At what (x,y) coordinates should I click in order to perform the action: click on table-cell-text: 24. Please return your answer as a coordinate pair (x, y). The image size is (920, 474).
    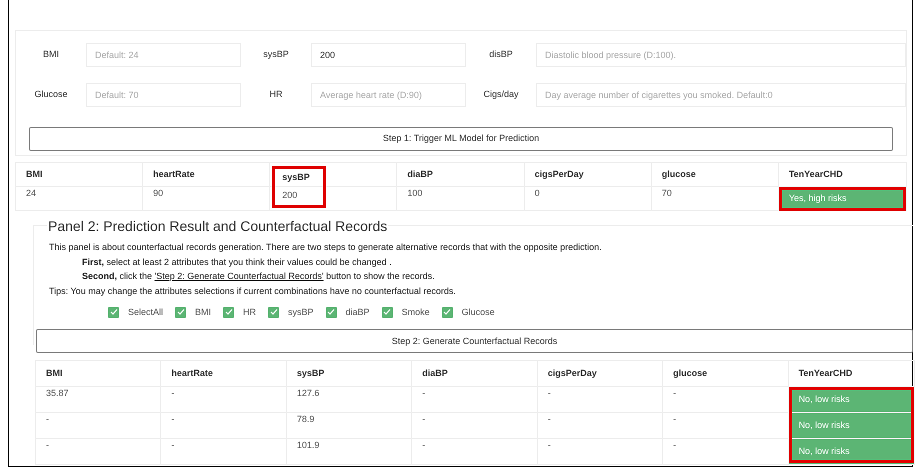
    Looking at the image, I should click on (31, 193).